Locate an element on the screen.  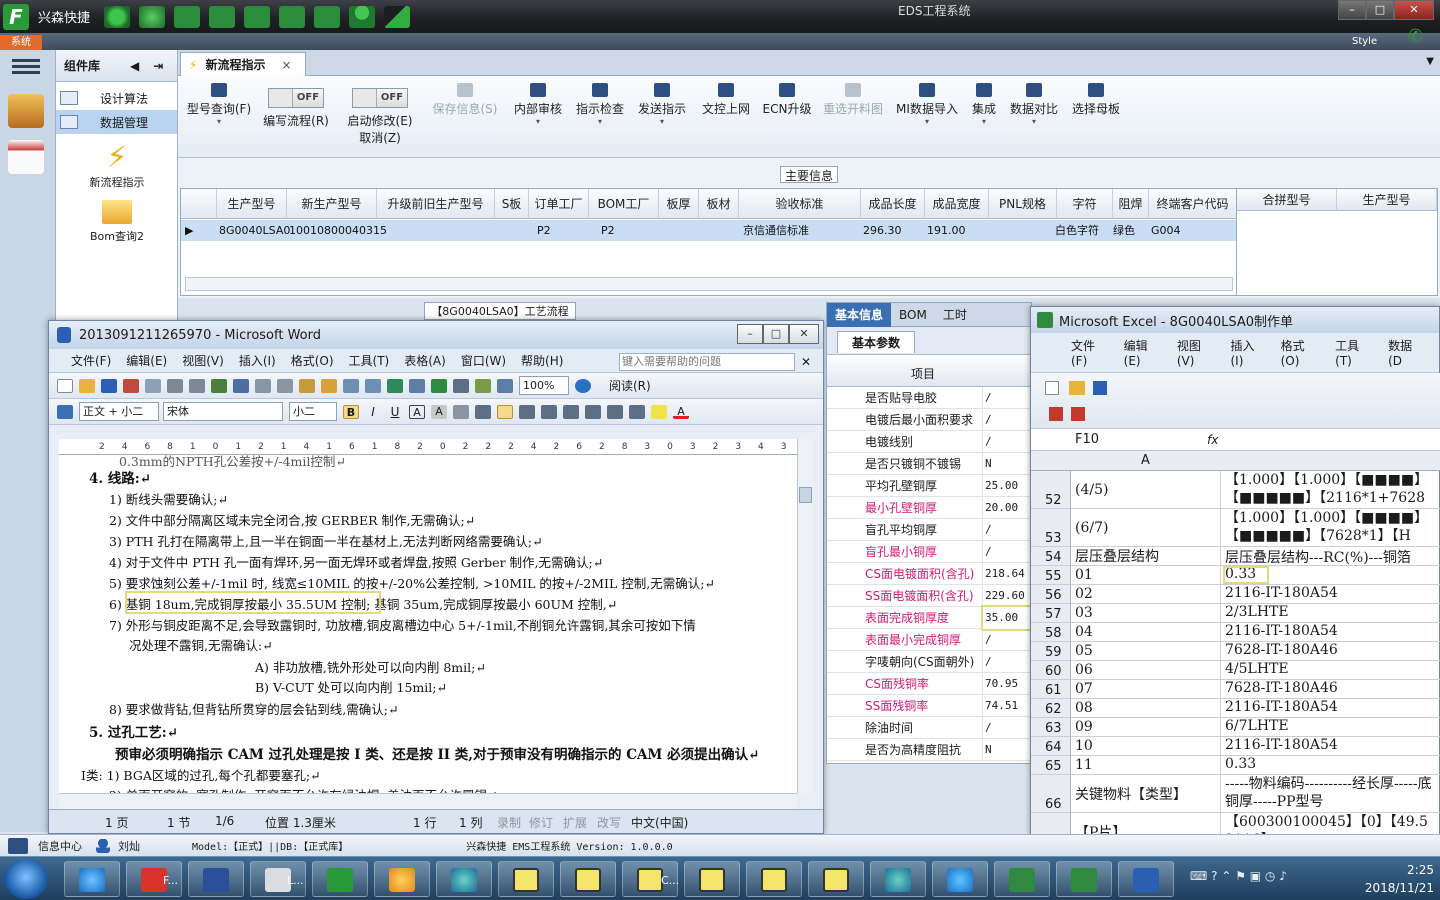
row-number: 62 is located at coordinates (1051, 708).